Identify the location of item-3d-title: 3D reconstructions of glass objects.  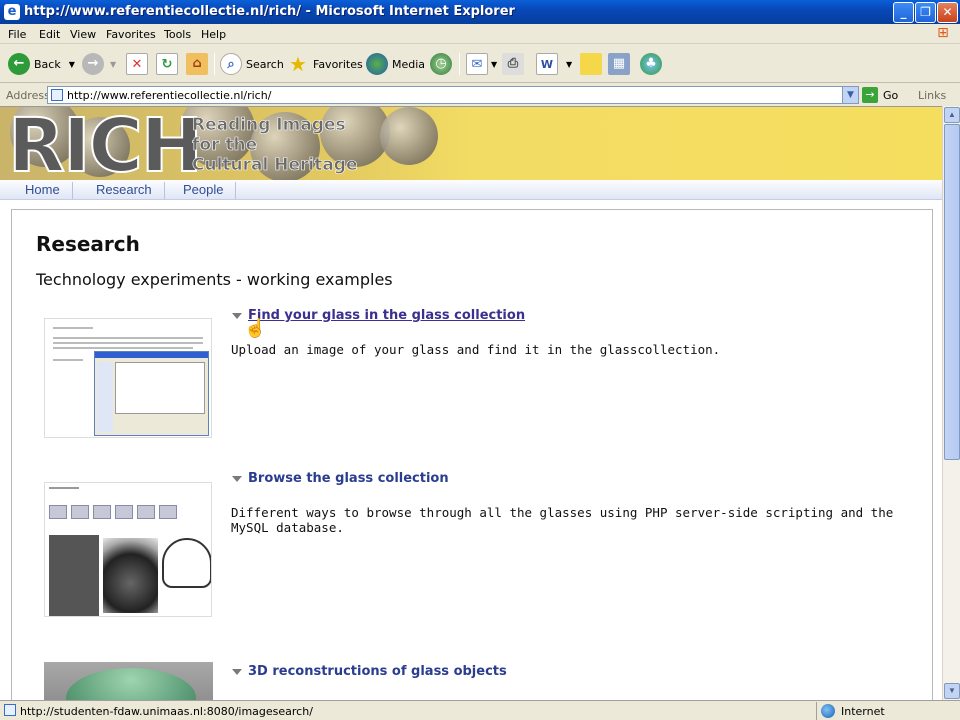
(369, 671).